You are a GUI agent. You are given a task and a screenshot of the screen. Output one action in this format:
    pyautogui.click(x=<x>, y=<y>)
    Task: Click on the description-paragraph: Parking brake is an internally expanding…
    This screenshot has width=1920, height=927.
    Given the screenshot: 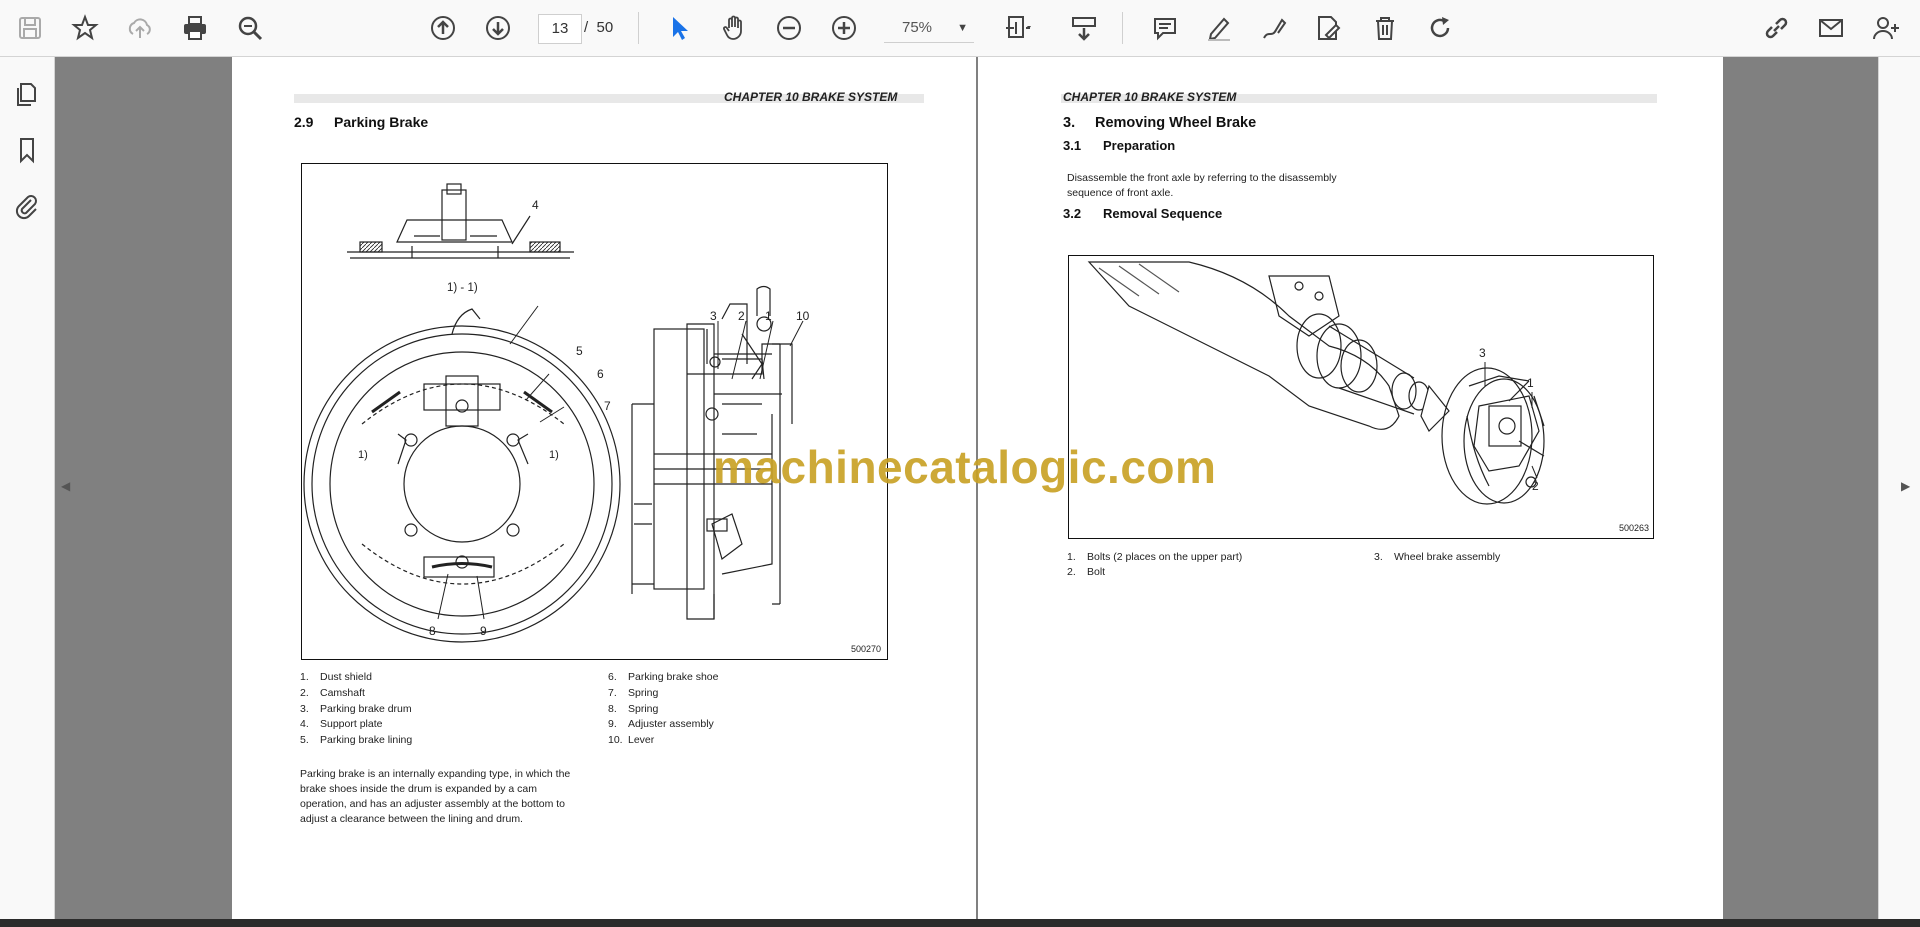 What is the action you would take?
    pyautogui.click(x=435, y=796)
    